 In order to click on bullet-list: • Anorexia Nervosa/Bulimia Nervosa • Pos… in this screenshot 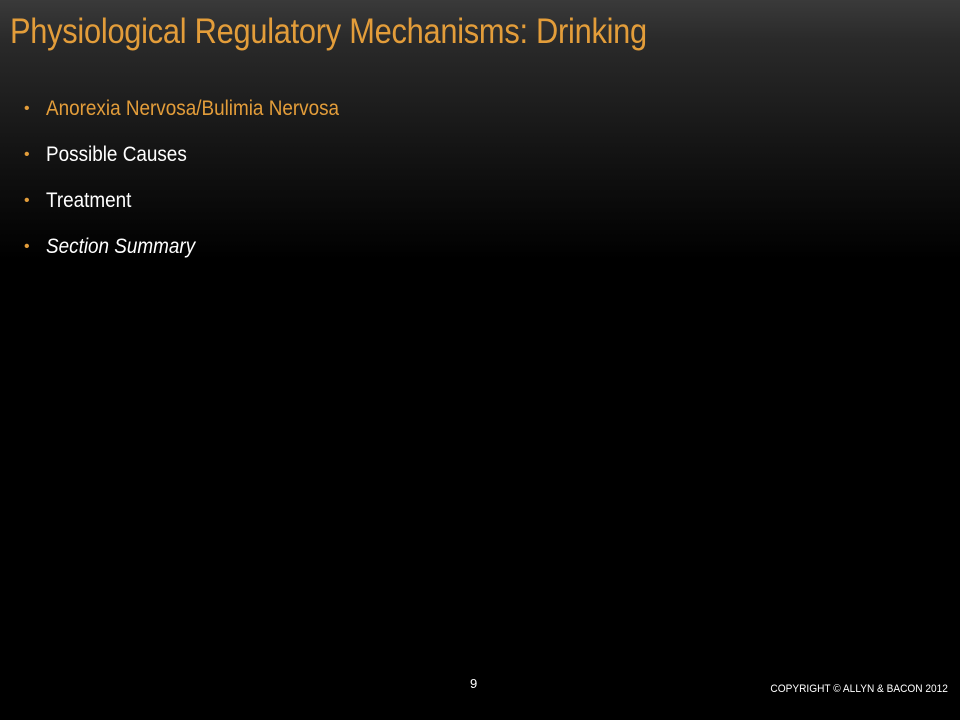, I will do `click(198, 178)`.